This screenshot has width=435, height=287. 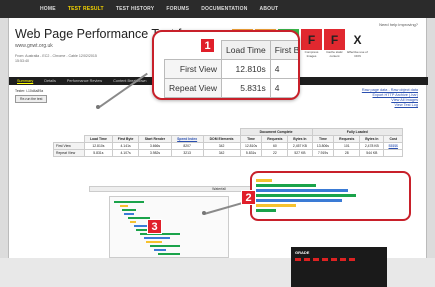 I want to click on table-cell: 60, so click(x=275, y=146).